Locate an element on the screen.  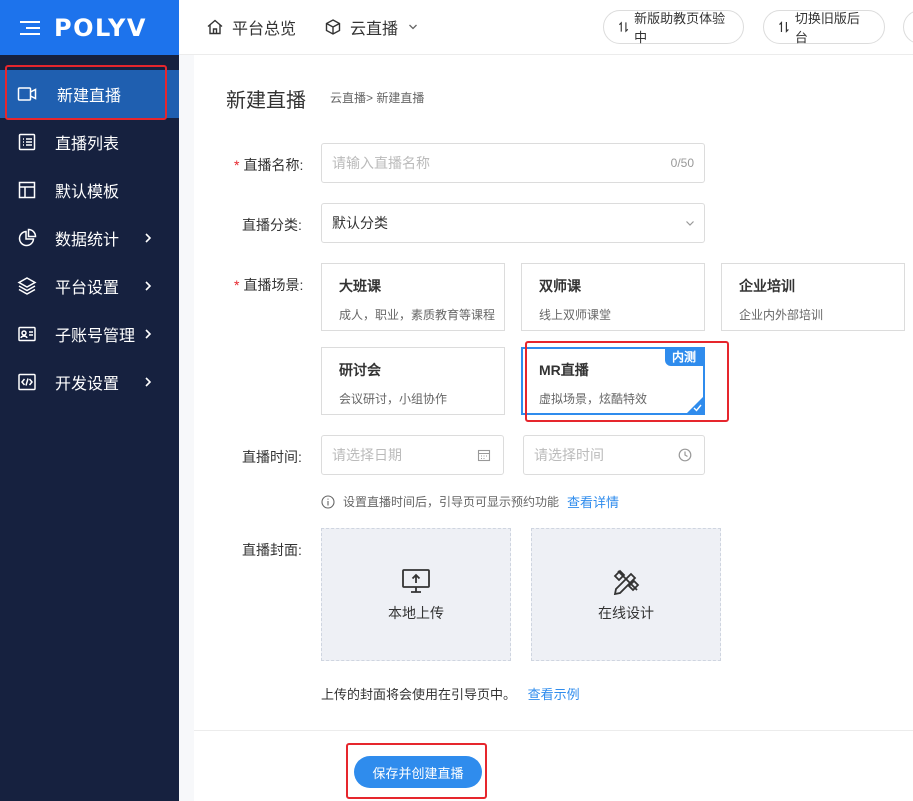
sidebar-item-default-template: 默认模板 is located at coordinates (89, 190).